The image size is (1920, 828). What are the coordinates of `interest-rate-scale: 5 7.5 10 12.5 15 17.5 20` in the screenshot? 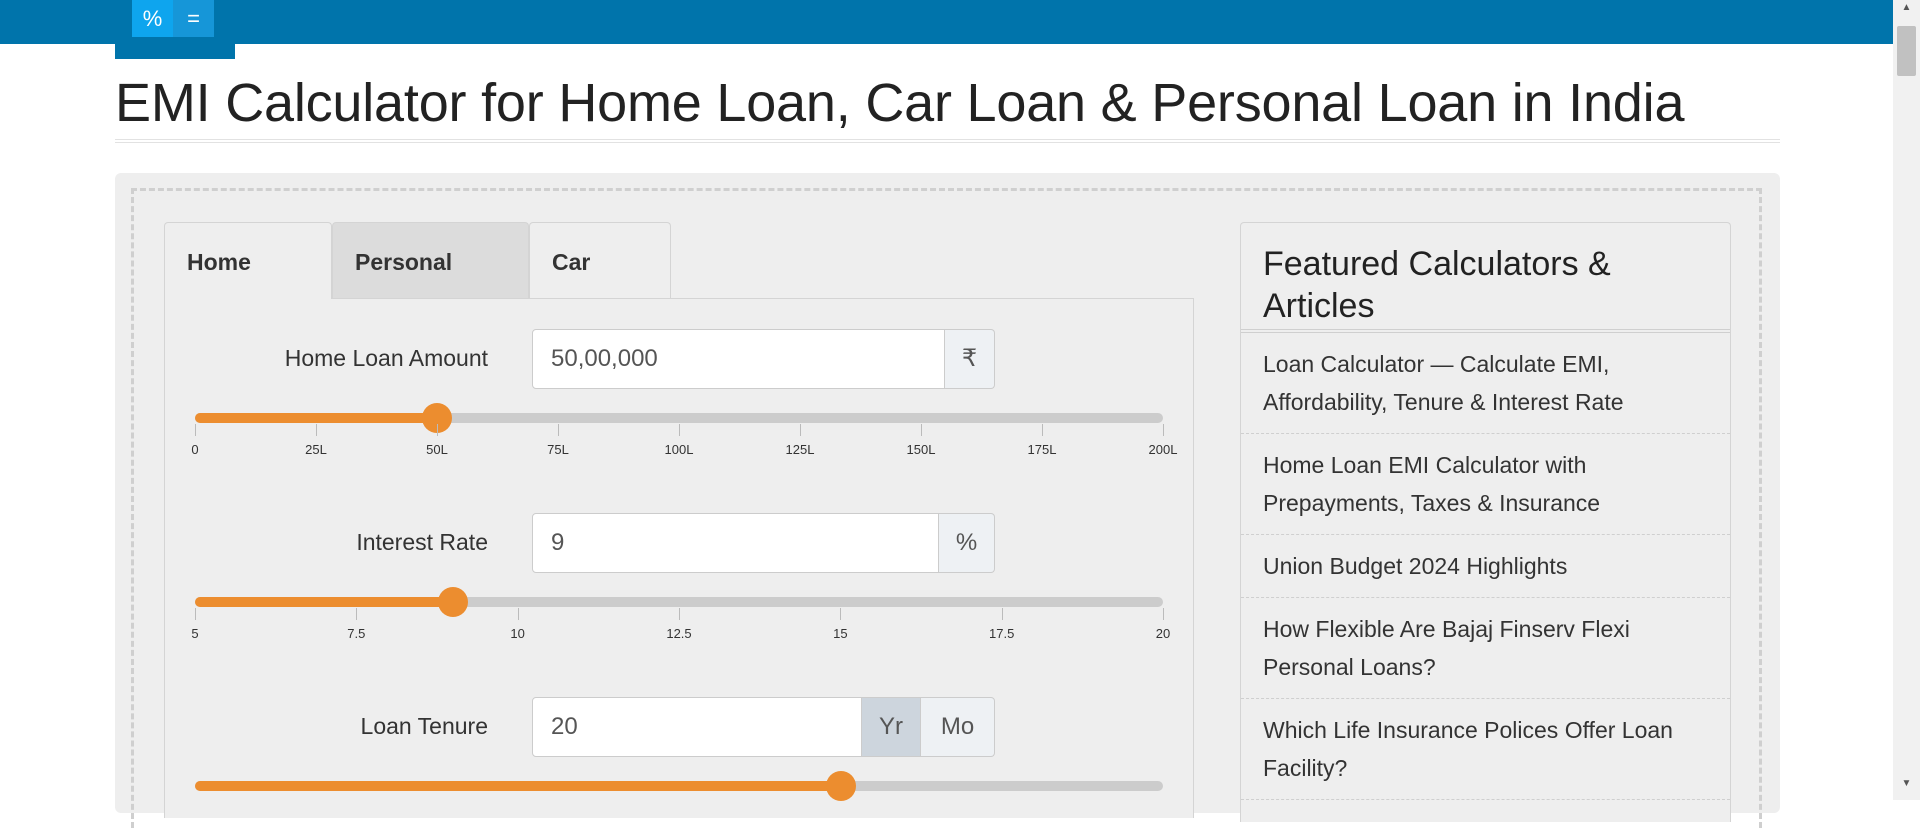 It's located at (680, 624).